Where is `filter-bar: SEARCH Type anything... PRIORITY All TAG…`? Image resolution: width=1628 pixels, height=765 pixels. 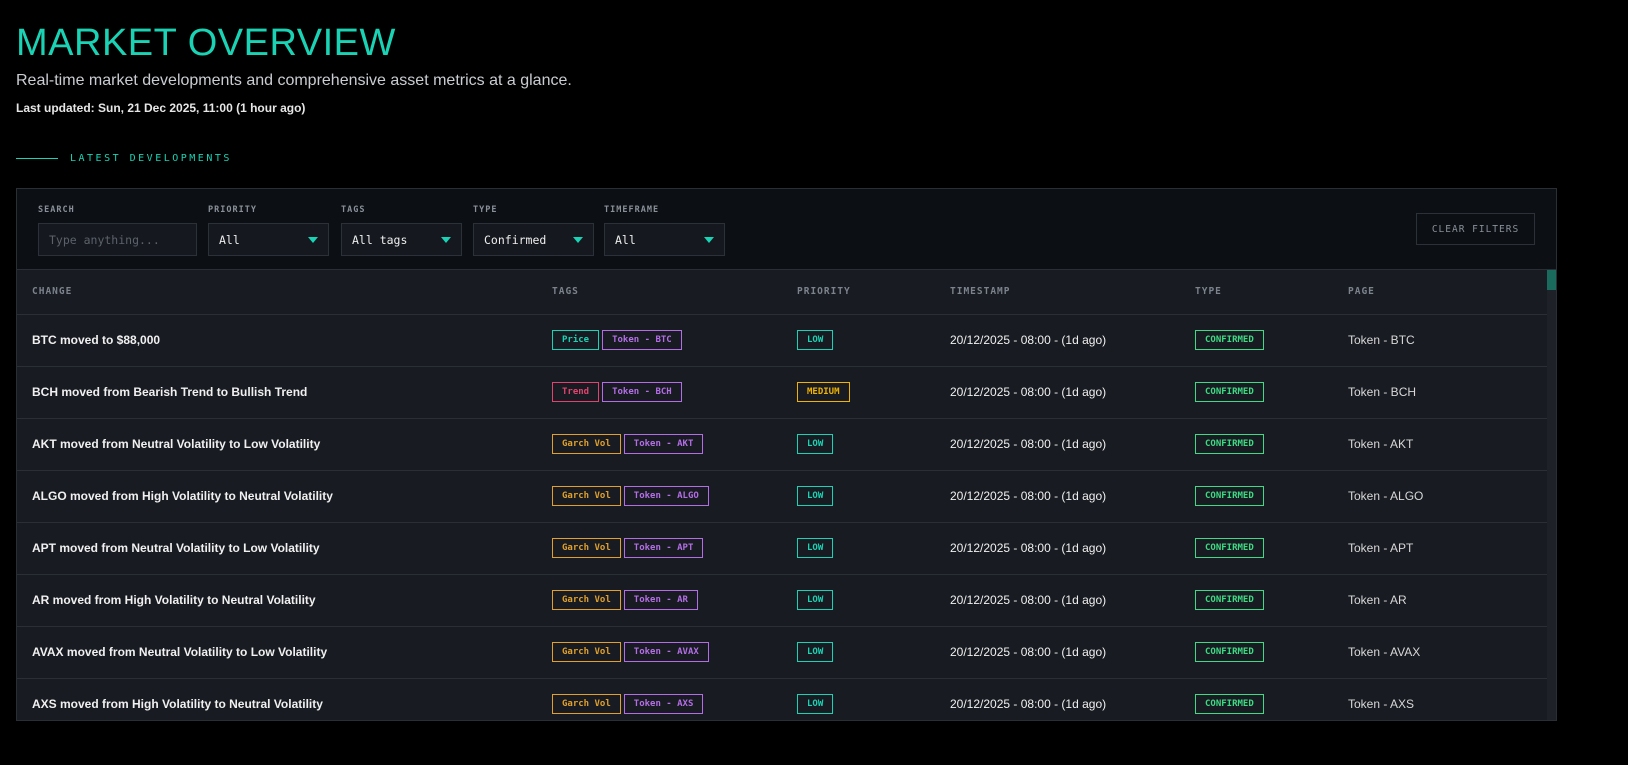
filter-bar: SEARCH Type anything... PRIORITY All TAG… is located at coordinates (786, 229).